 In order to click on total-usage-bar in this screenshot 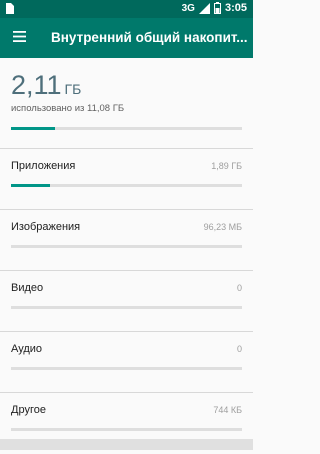, I will do `click(126, 128)`.